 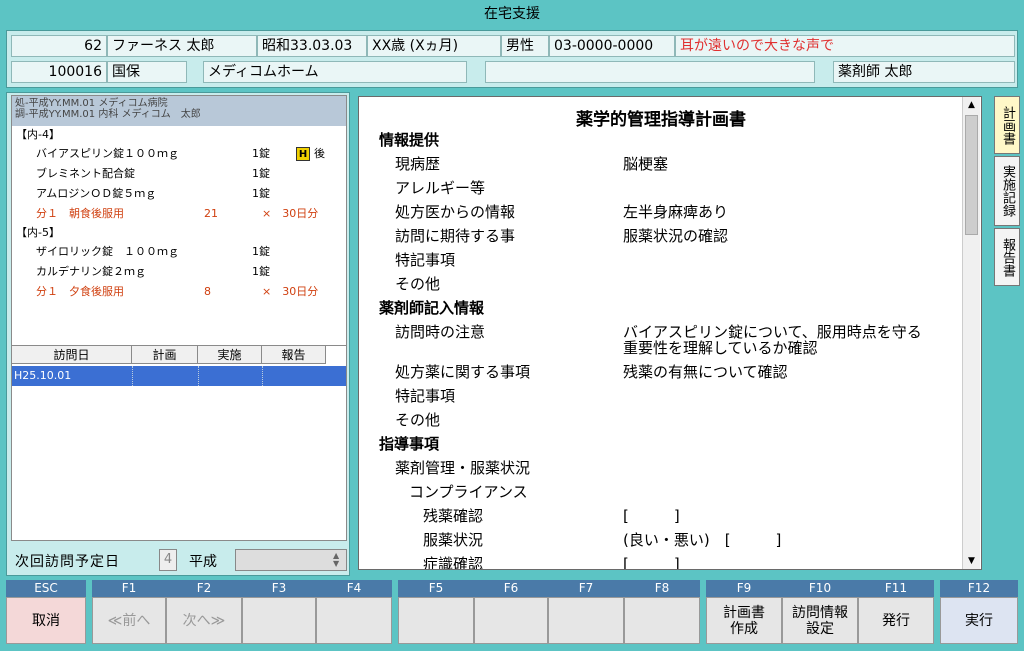 I want to click on fkey-f4: F4, so click(x=354, y=613).